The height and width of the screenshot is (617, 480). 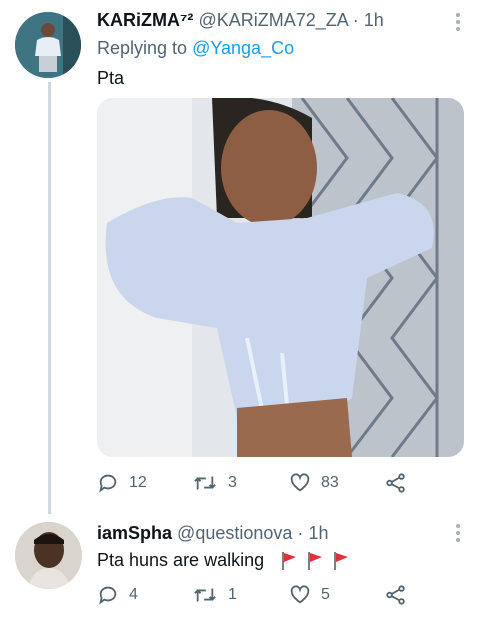 What do you see at coordinates (142, 48) in the screenshot?
I see `replying-to-label: Replying to` at bounding box center [142, 48].